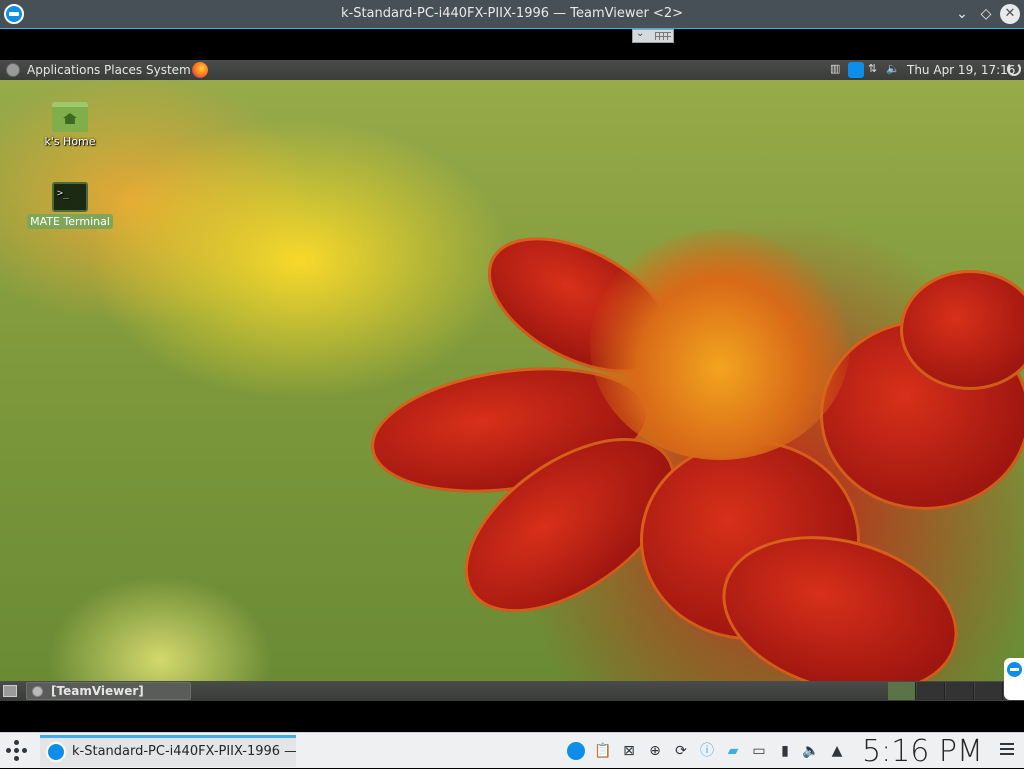 The width and height of the screenshot is (1024, 769). What do you see at coordinates (837, 751) in the screenshot?
I see `expand-tray-icon: ▲` at bounding box center [837, 751].